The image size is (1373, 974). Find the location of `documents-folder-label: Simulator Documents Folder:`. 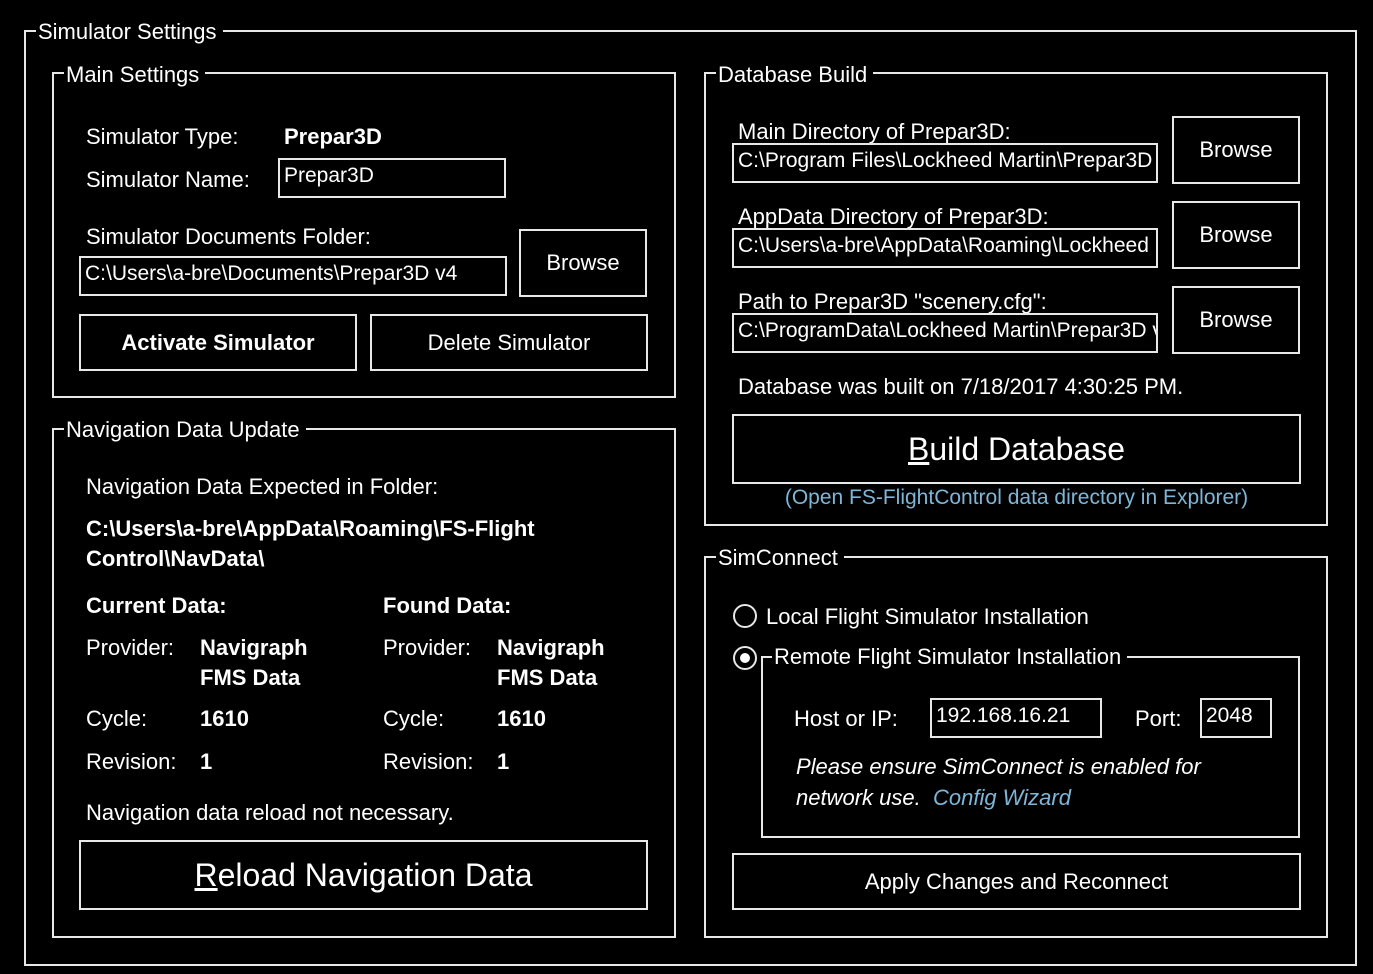

documents-folder-label: Simulator Documents Folder: is located at coordinates (228, 236).